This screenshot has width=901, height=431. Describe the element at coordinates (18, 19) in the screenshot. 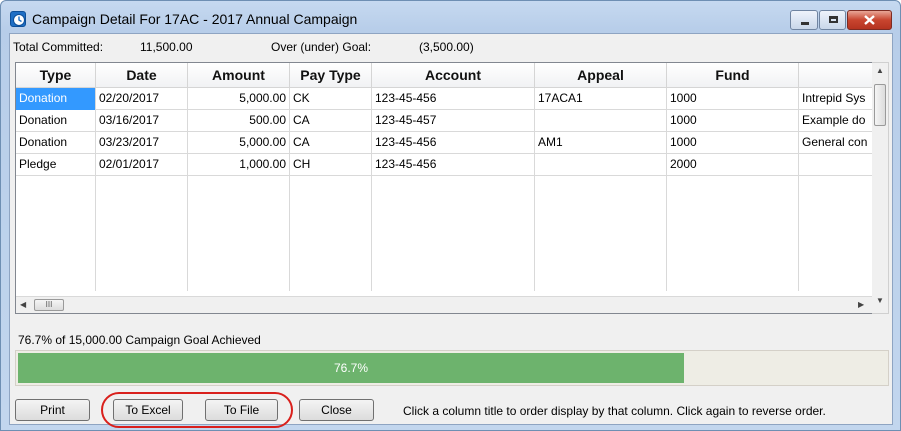

I see `app-clock-icon` at that location.